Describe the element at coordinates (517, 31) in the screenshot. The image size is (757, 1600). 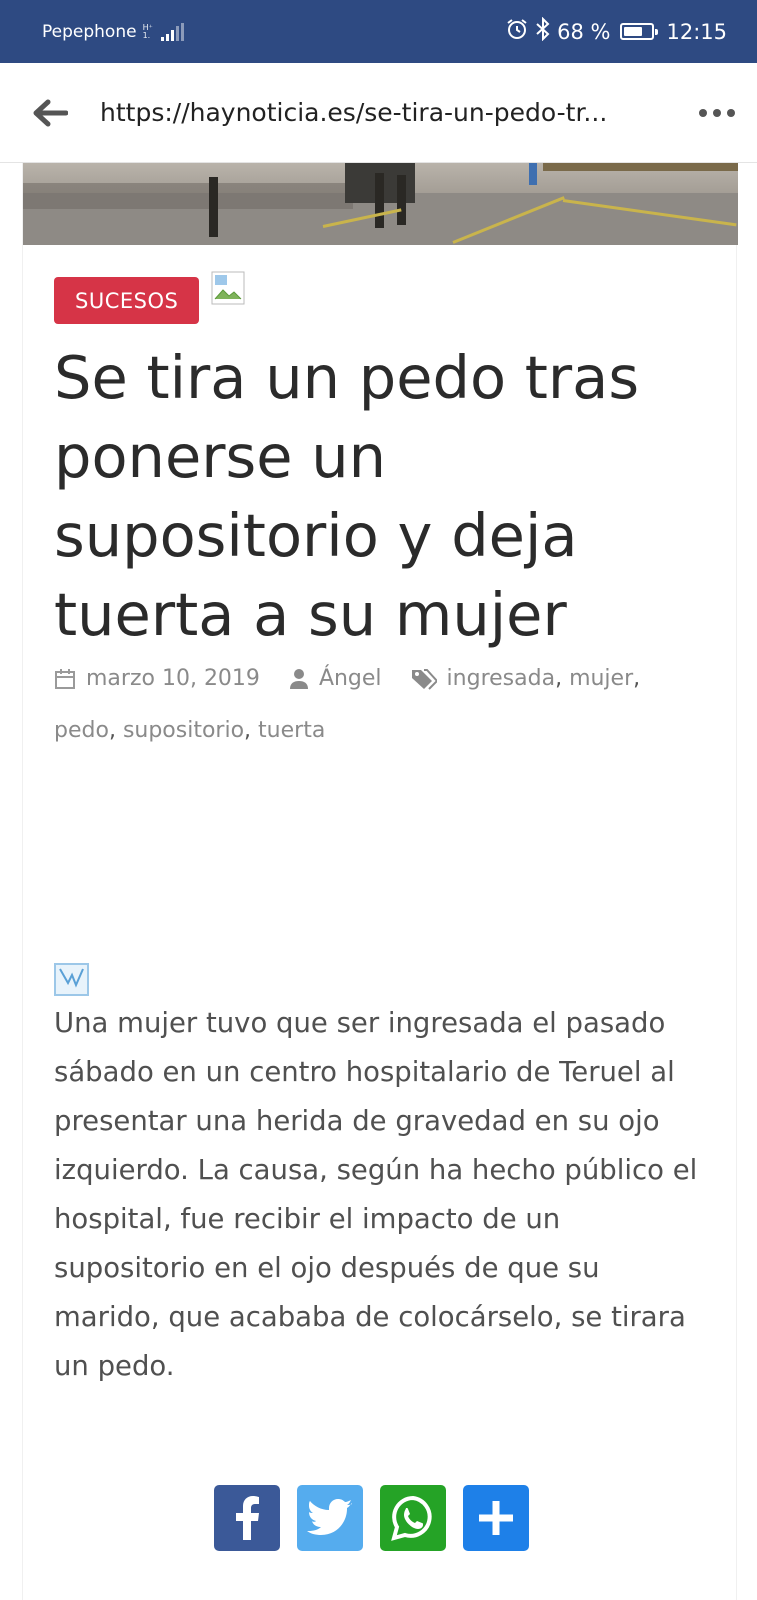
I see `alarm-icon` at that location.